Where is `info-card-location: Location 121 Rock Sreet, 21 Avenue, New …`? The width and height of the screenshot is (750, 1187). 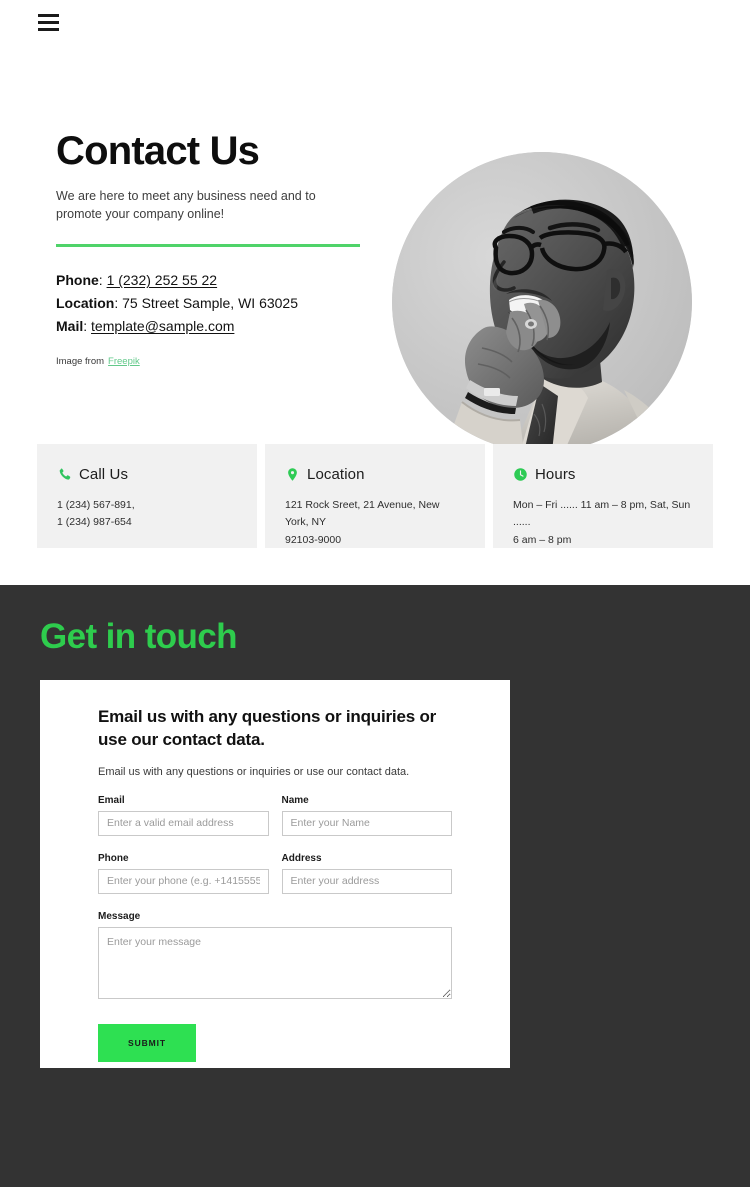 info-card-location: Location 121 Rock Sreet, 21 Avenue, New … is located at coordinates (375, 496).